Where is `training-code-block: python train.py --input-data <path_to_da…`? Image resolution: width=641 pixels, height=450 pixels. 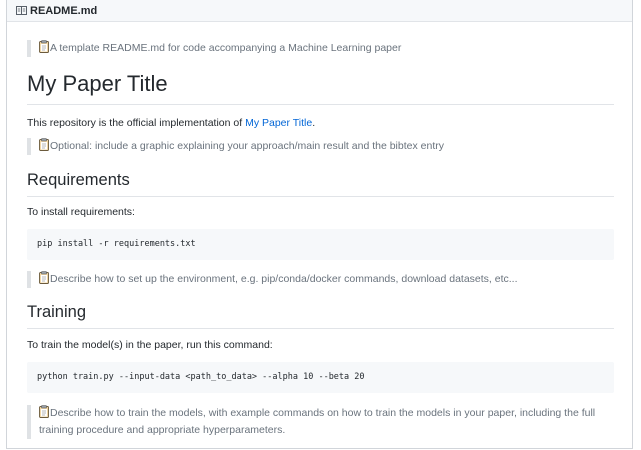 training-code-block: python train.py --input-data <path_to_da… is located at coordinates (320, 377).